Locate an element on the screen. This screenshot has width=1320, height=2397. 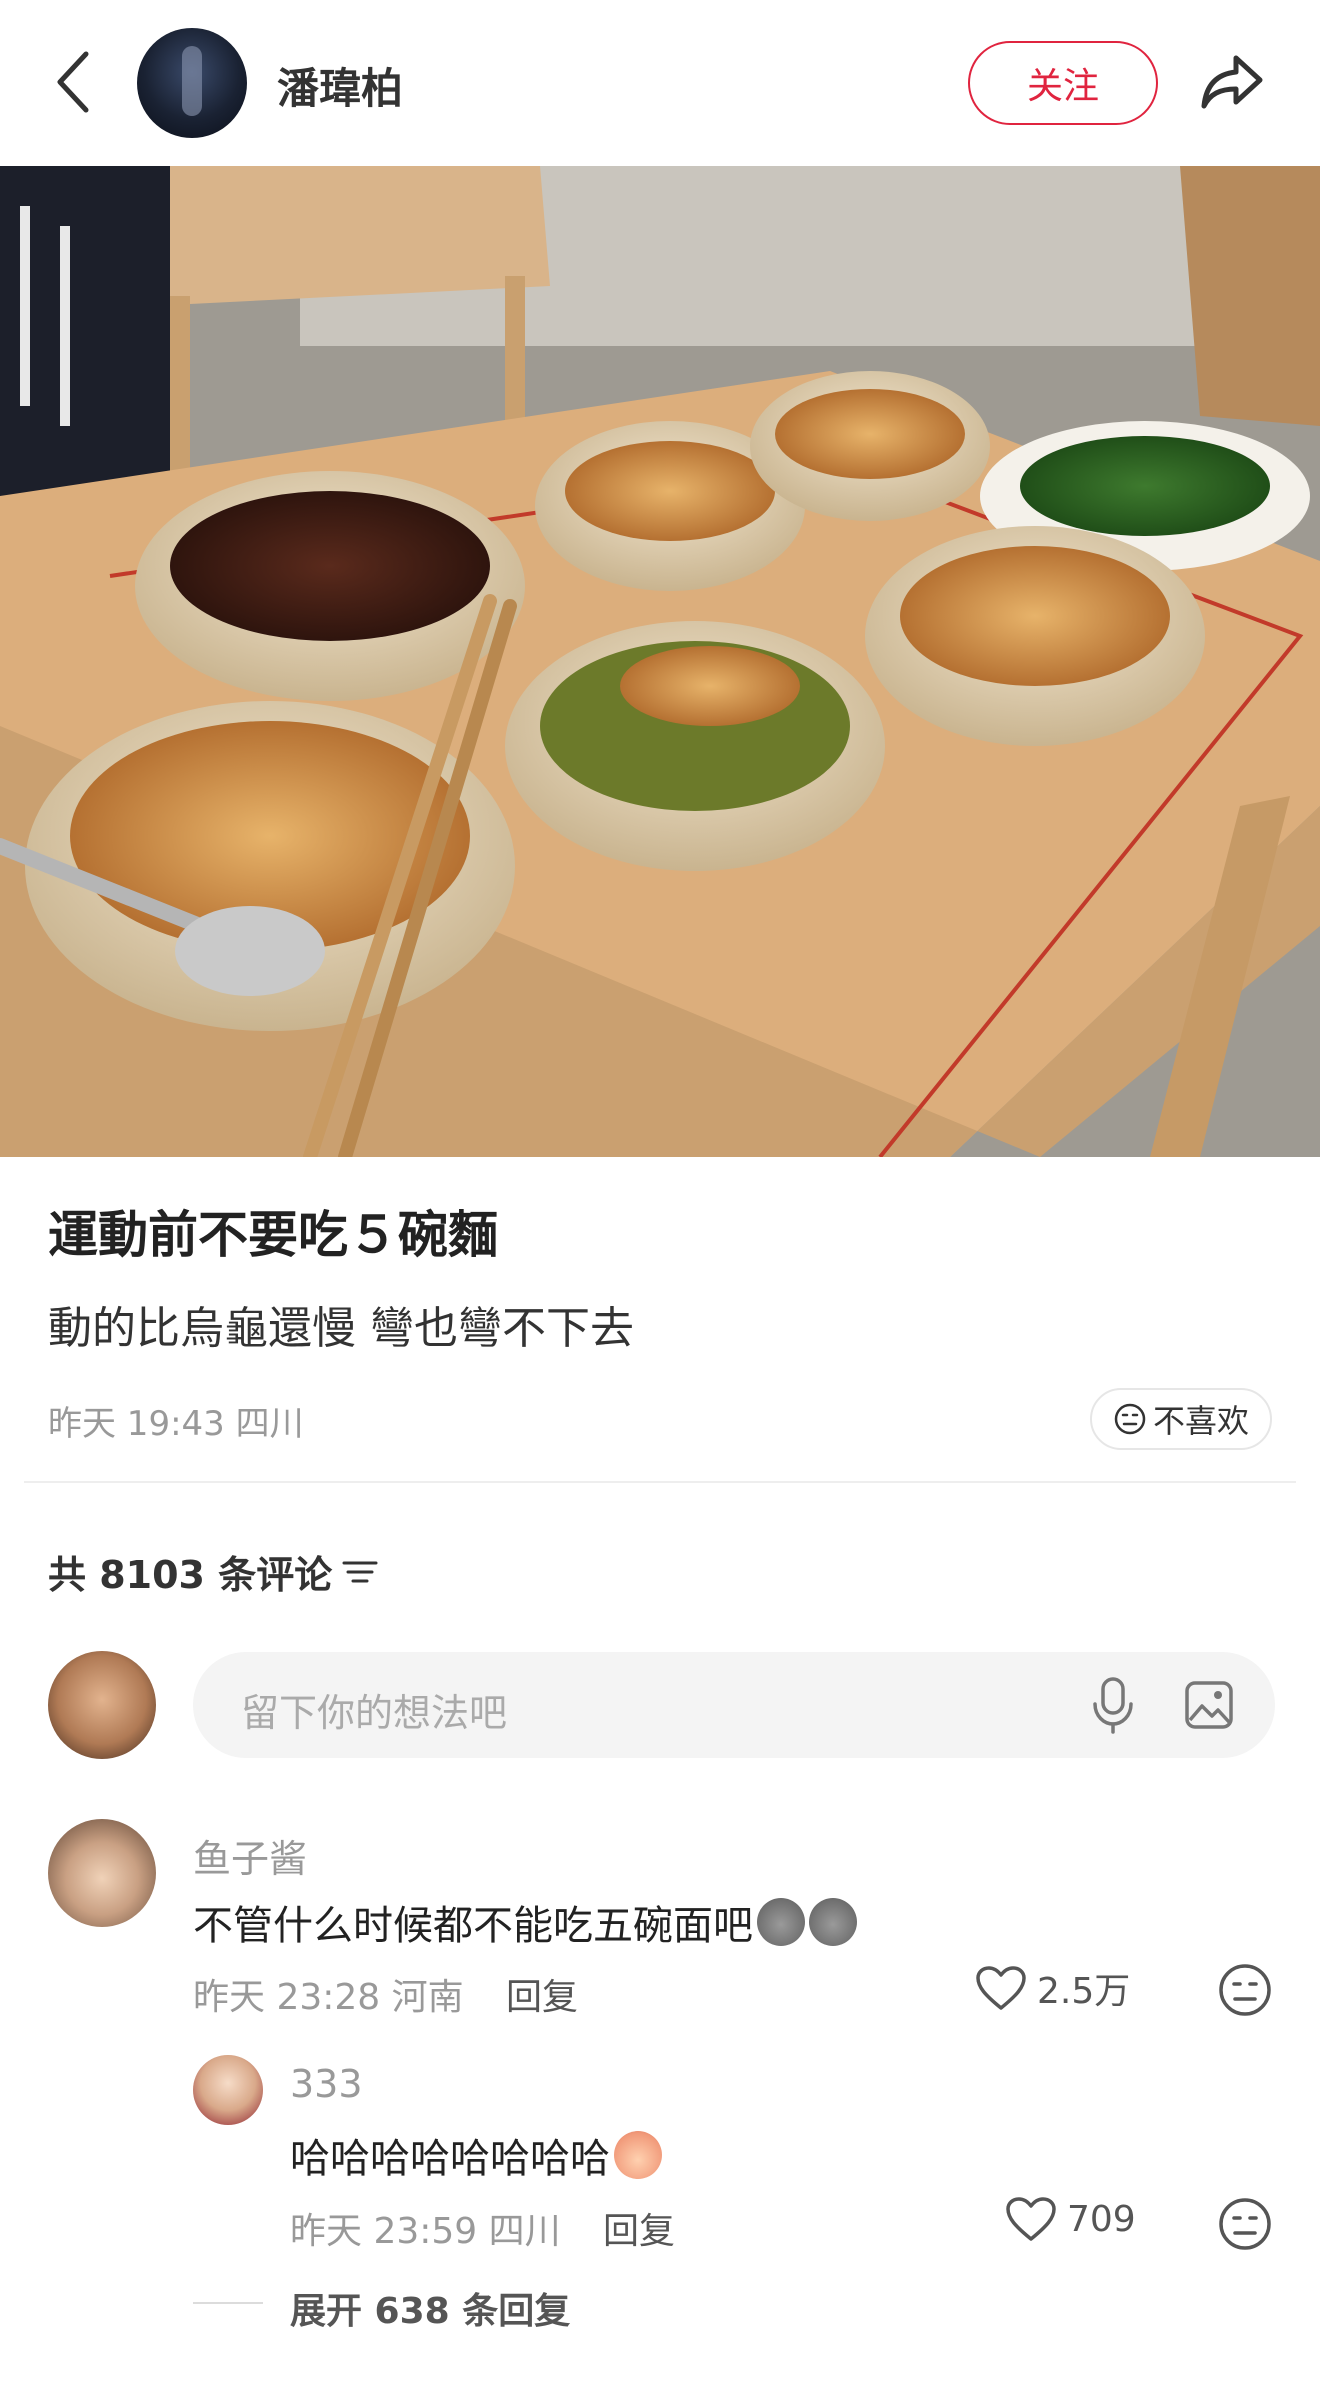
reply-text-content: 哈哈哈哈哈哈哈哈 is located at coordinates (450, 2159).